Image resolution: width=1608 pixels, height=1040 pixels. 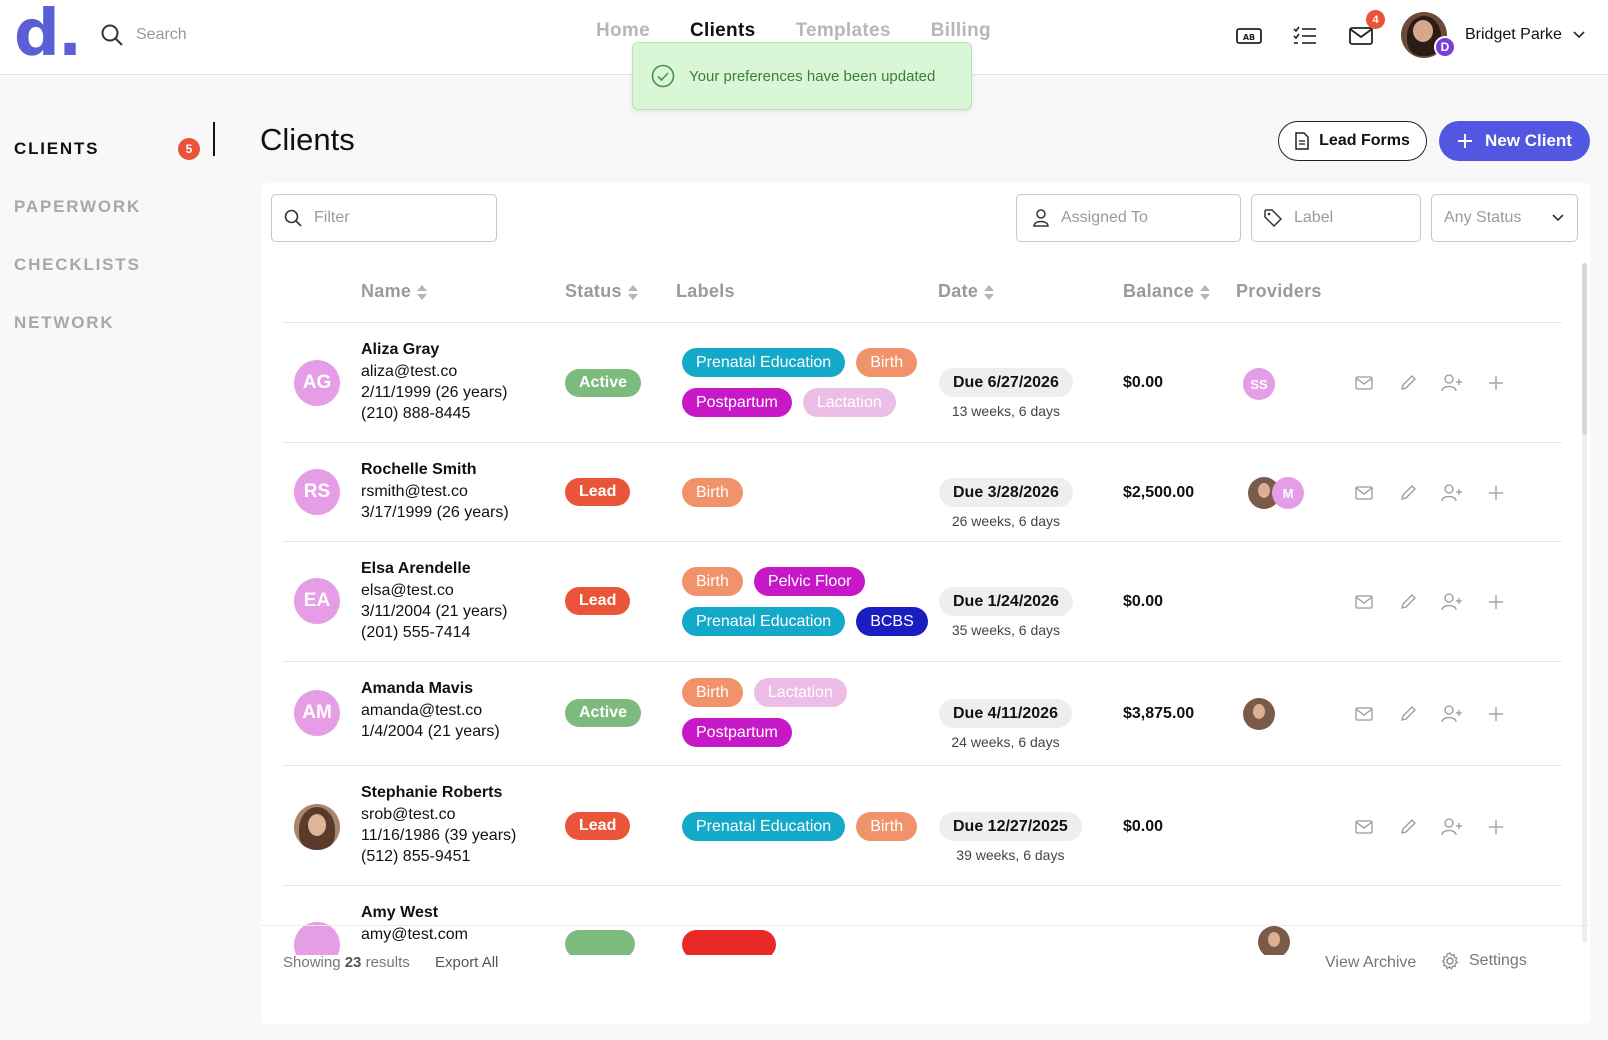 I want to click on client-name: Amy West, so click(x=414, y=913).